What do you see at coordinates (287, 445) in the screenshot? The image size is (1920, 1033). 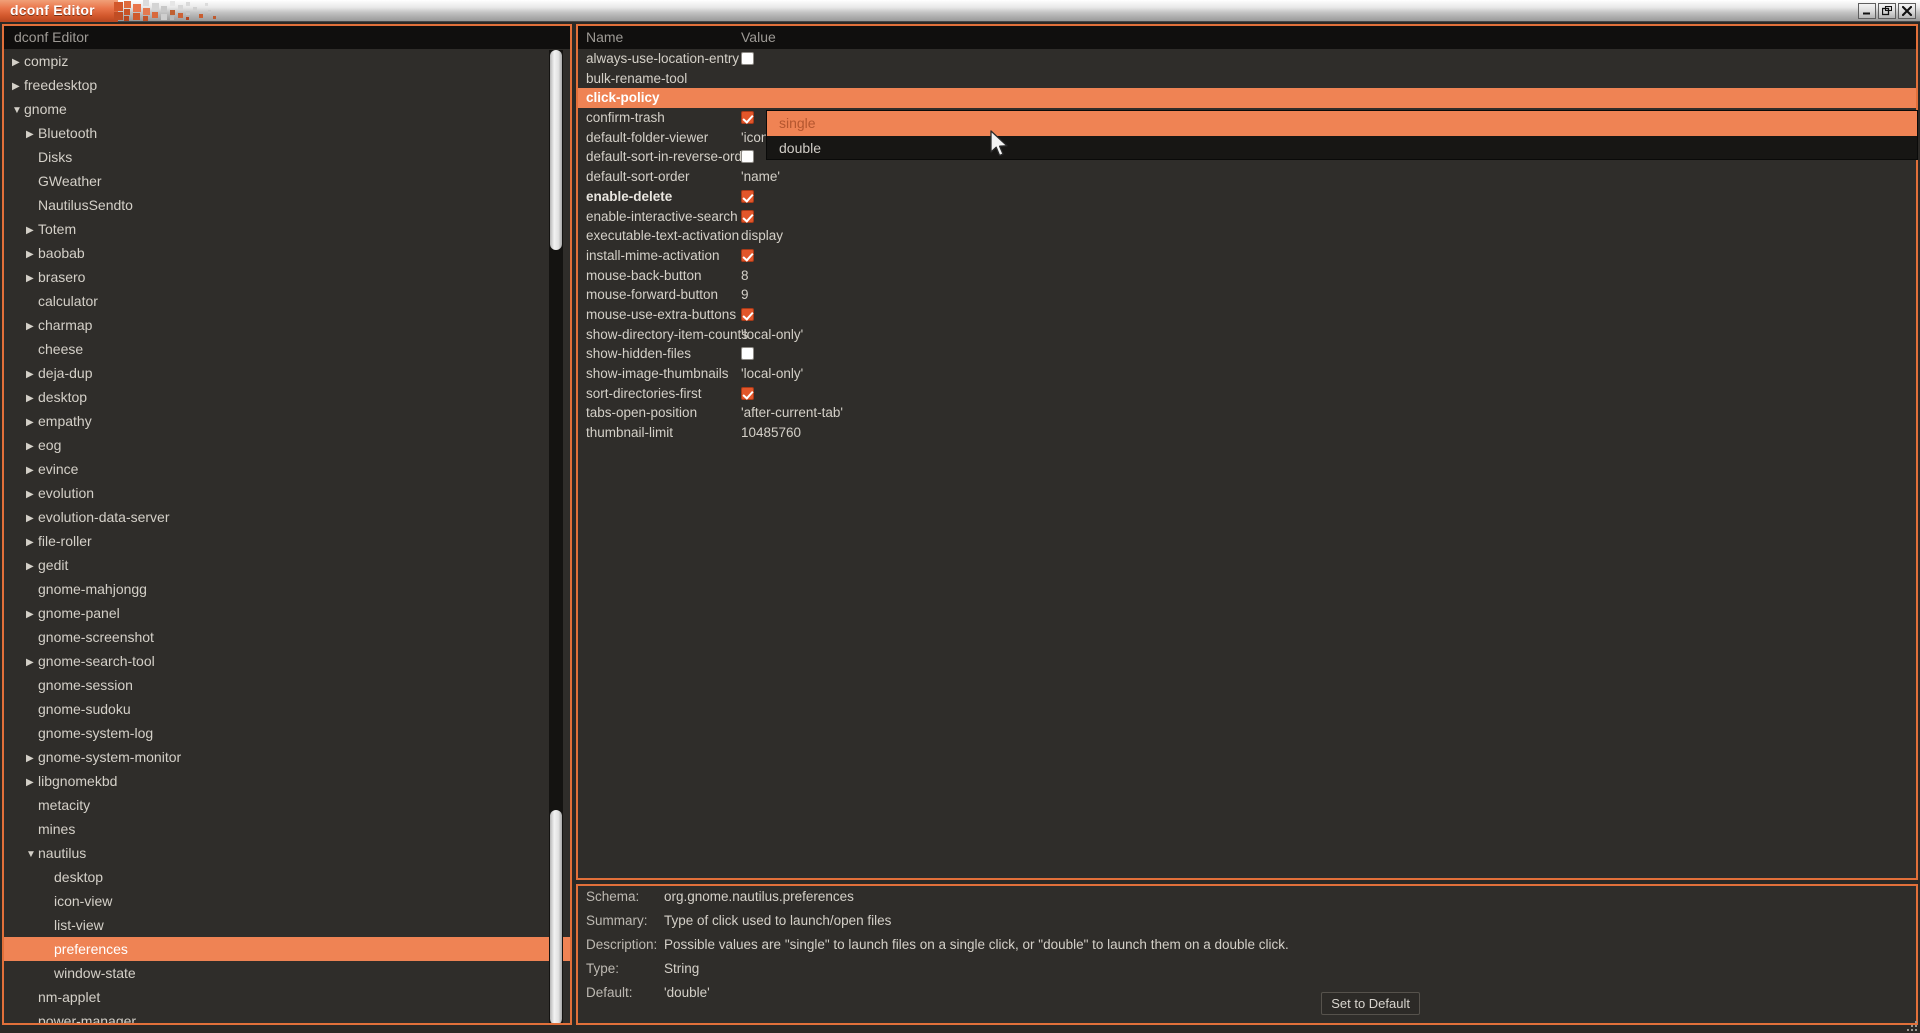 I see `tree-item-eog: ▶ eog` at bounding box center [287, 445].